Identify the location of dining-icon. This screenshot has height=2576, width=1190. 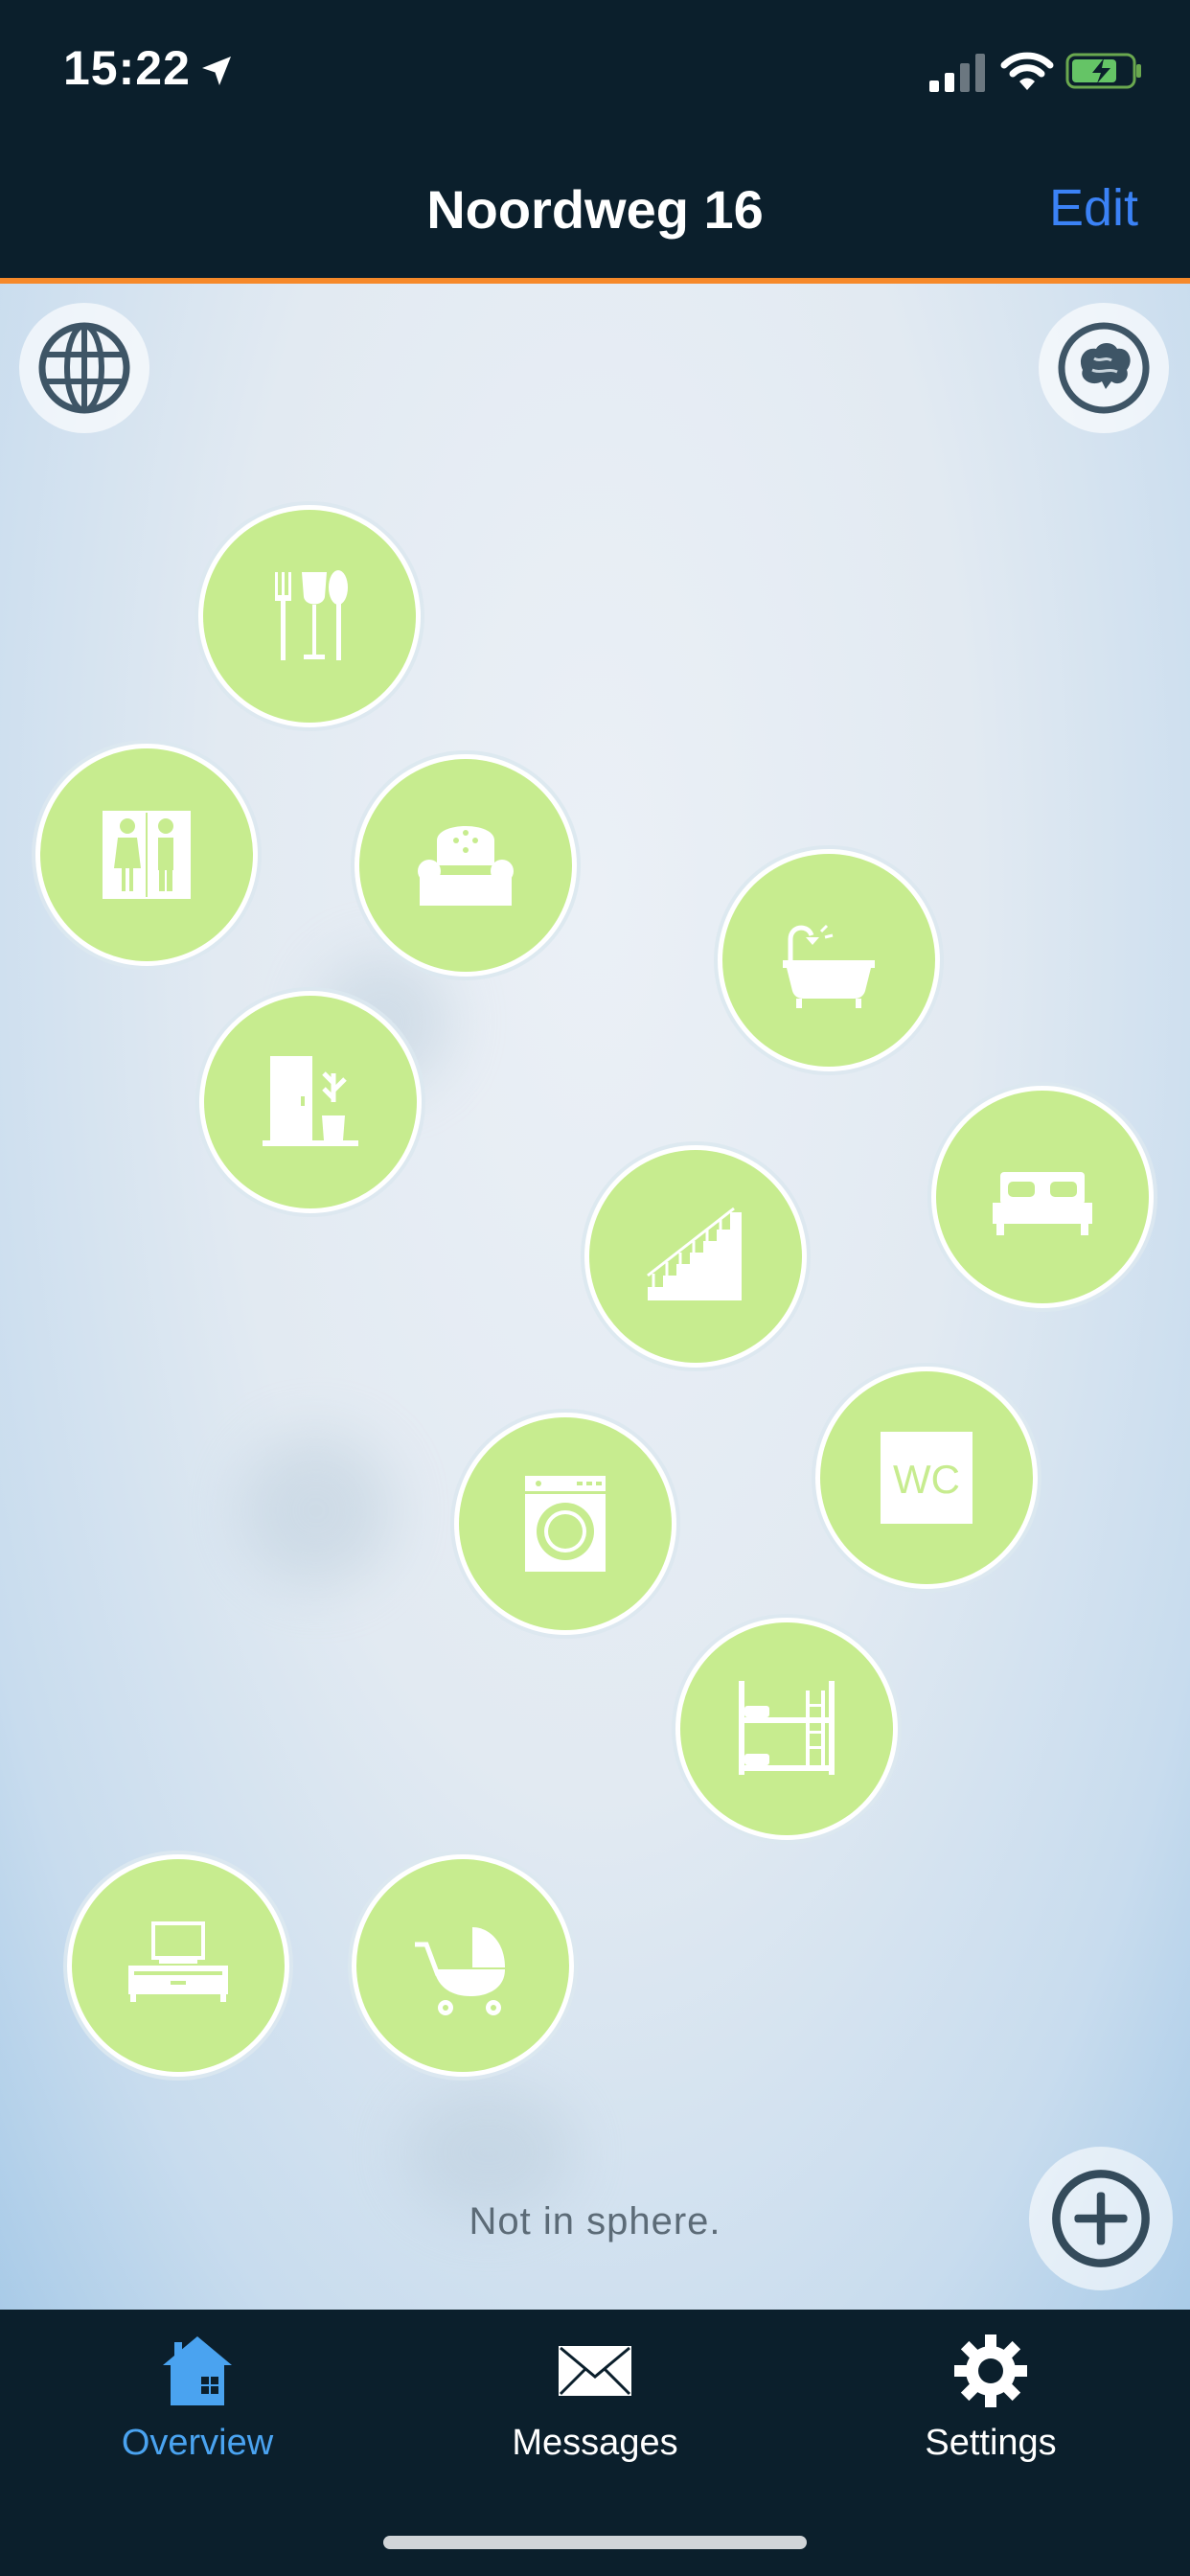
(311, 615).